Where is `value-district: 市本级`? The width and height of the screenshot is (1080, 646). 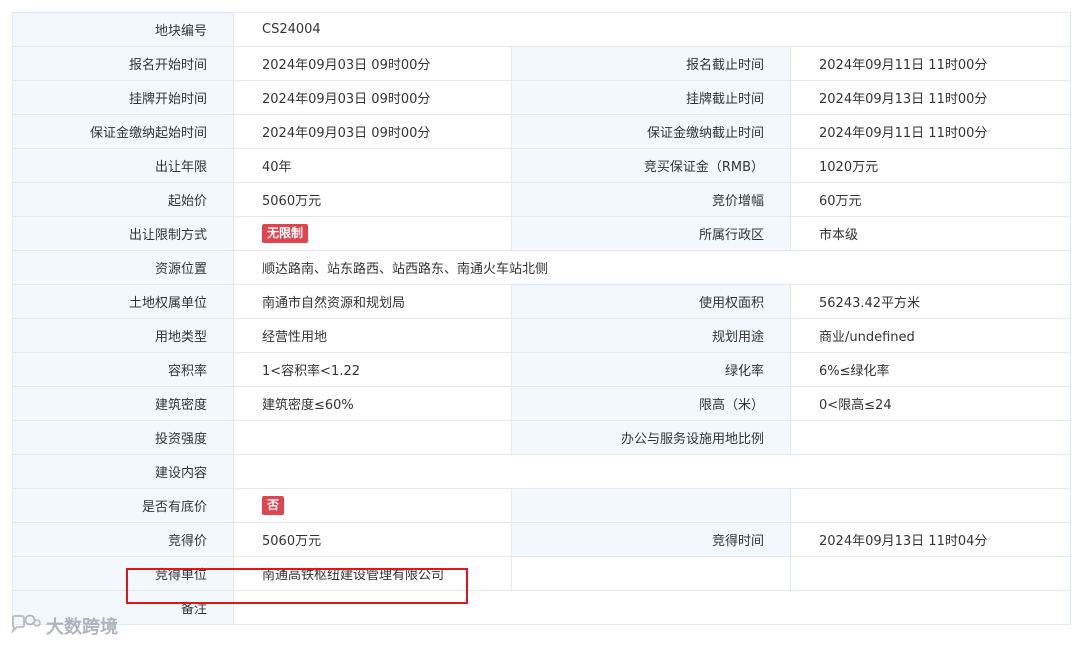
value-district: 市本级 is located at coordinates (930, 233).